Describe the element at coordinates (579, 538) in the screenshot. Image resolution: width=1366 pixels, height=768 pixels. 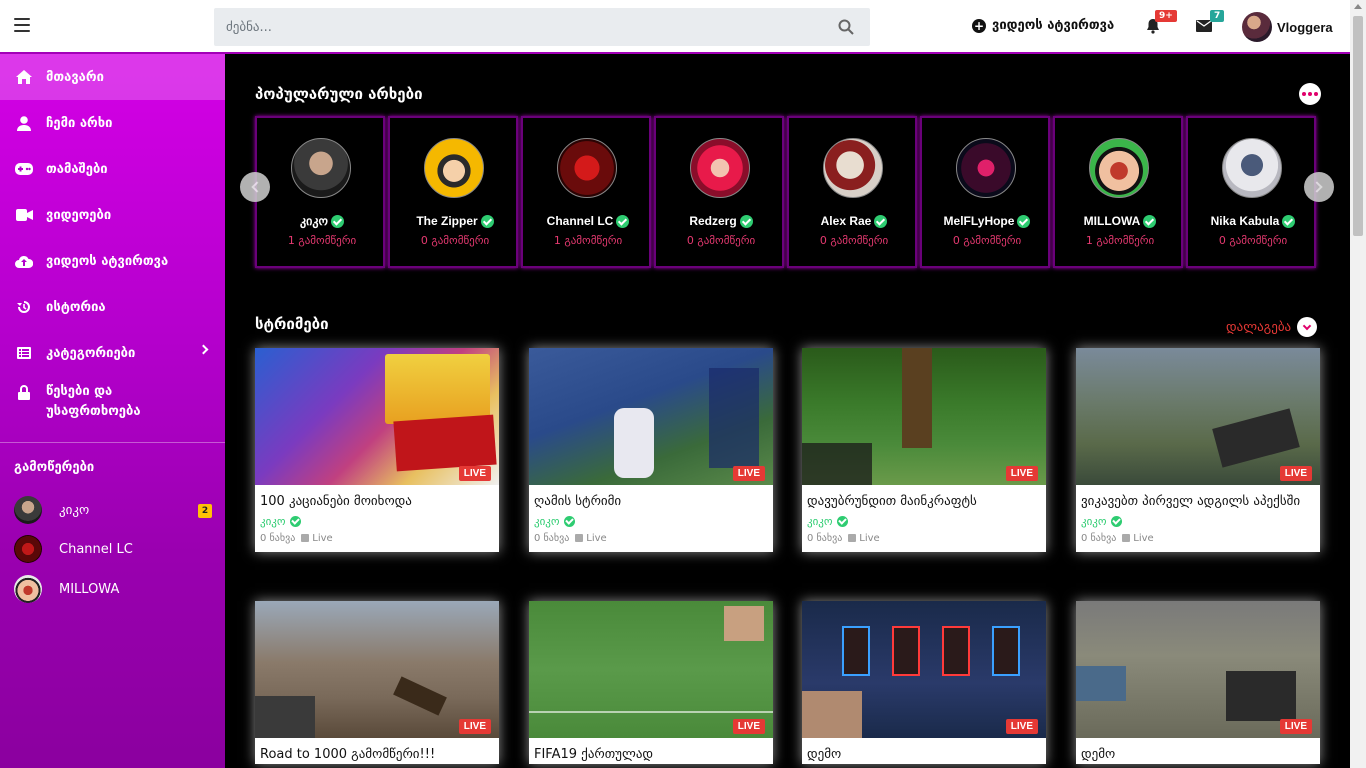
I see `calendar-icon` at that location.